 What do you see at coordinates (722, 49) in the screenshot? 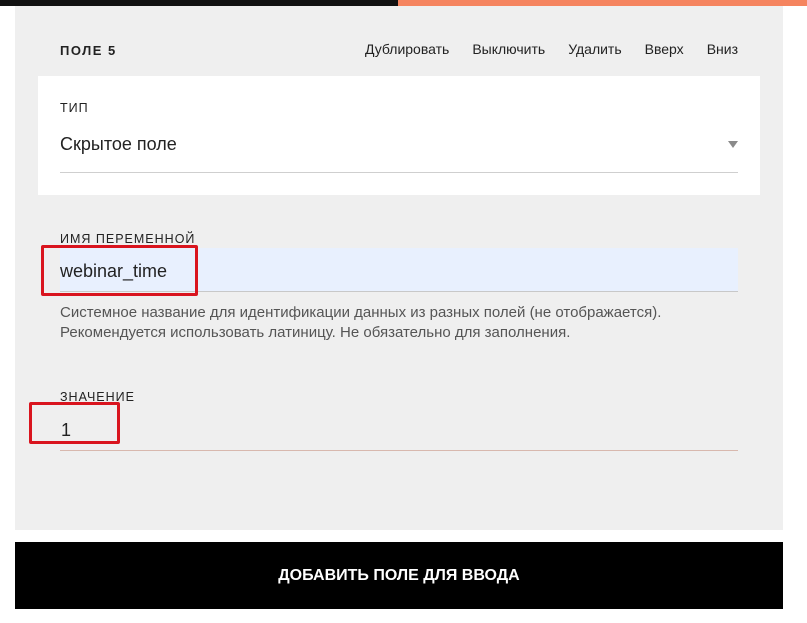
I see `move-down-action: Вниз` at bounding box center [722, 49].